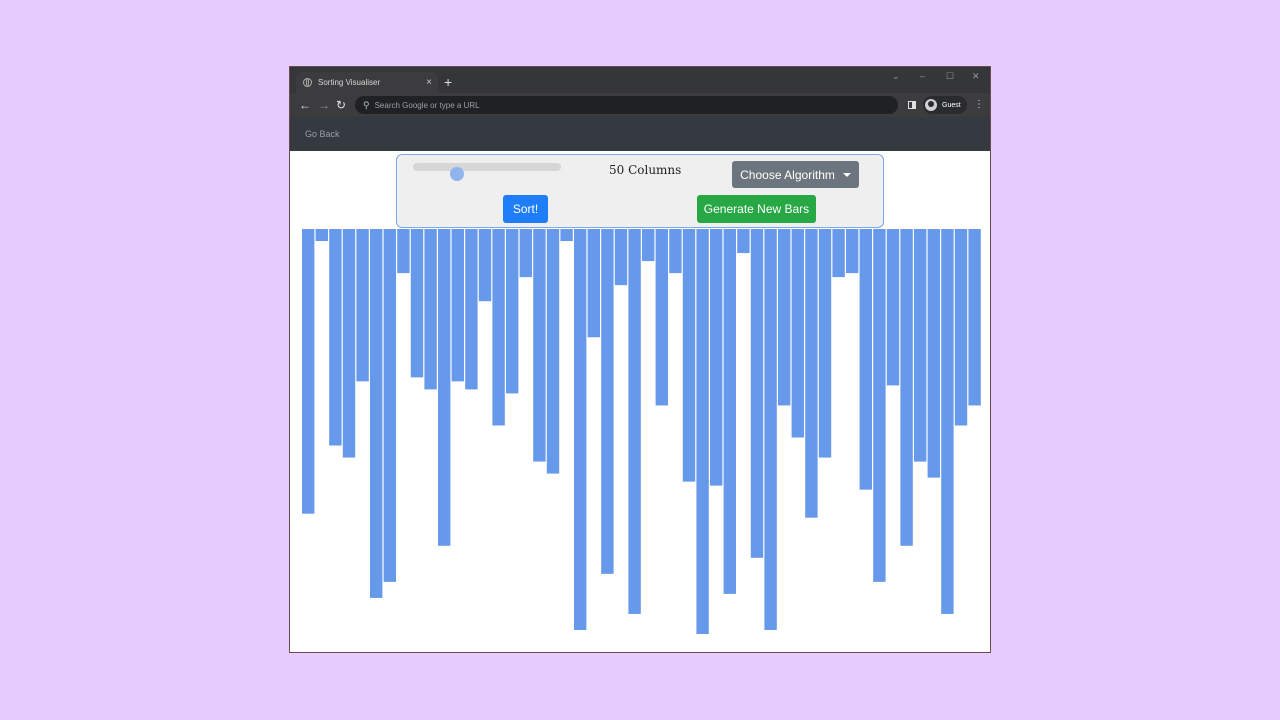 The height and width of the screenshot is (720, 1280). I want to click on browser-tab: Sorting Visualiser ×, so click(367, 82).